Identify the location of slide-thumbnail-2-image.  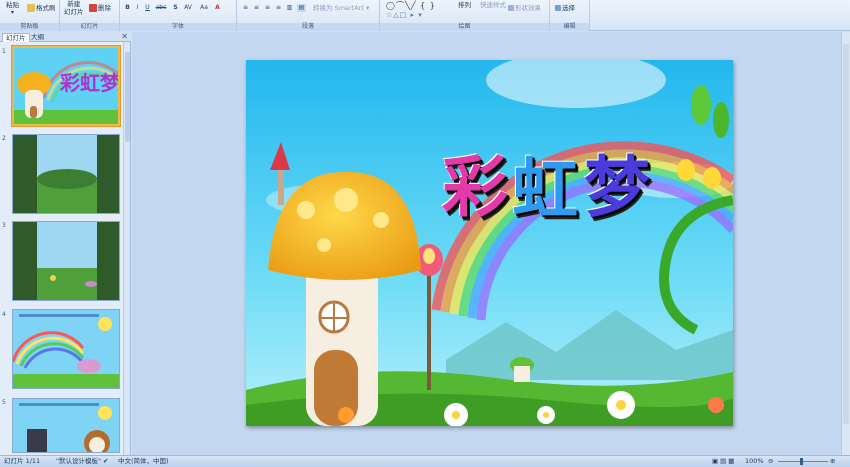
(66, 174).